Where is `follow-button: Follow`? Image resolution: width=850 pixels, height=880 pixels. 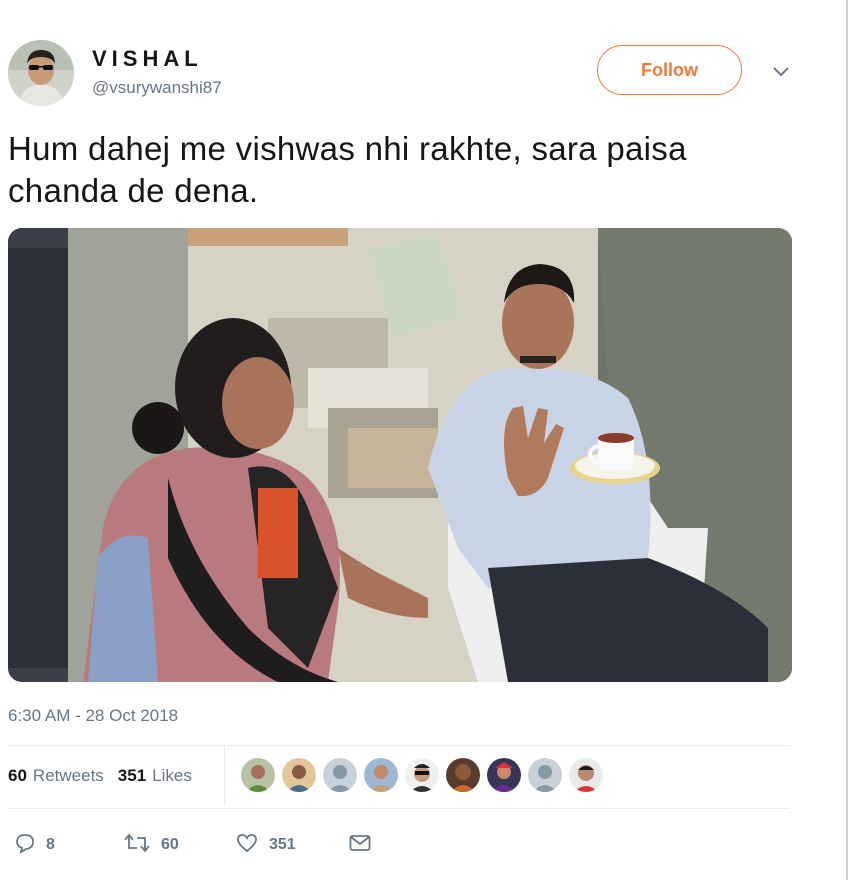
follow-button: Follow is located at coordinates (669, 70).